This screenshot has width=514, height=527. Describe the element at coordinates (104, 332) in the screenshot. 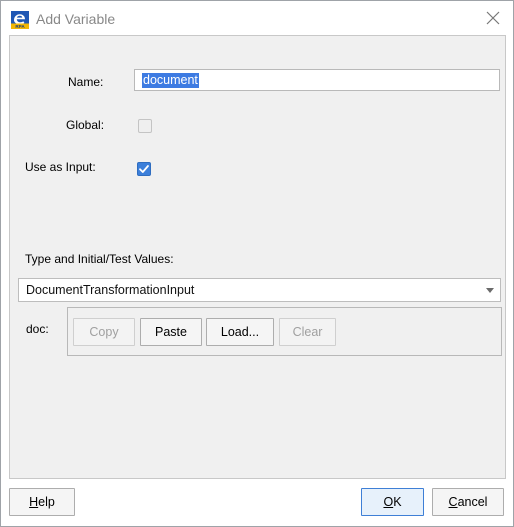

I see `copy-button: Copy` at that location.